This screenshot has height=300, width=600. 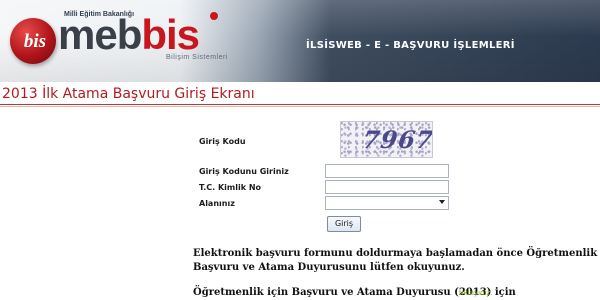 I want to click on logo-suffix: bis, so click(x=170, y=34).